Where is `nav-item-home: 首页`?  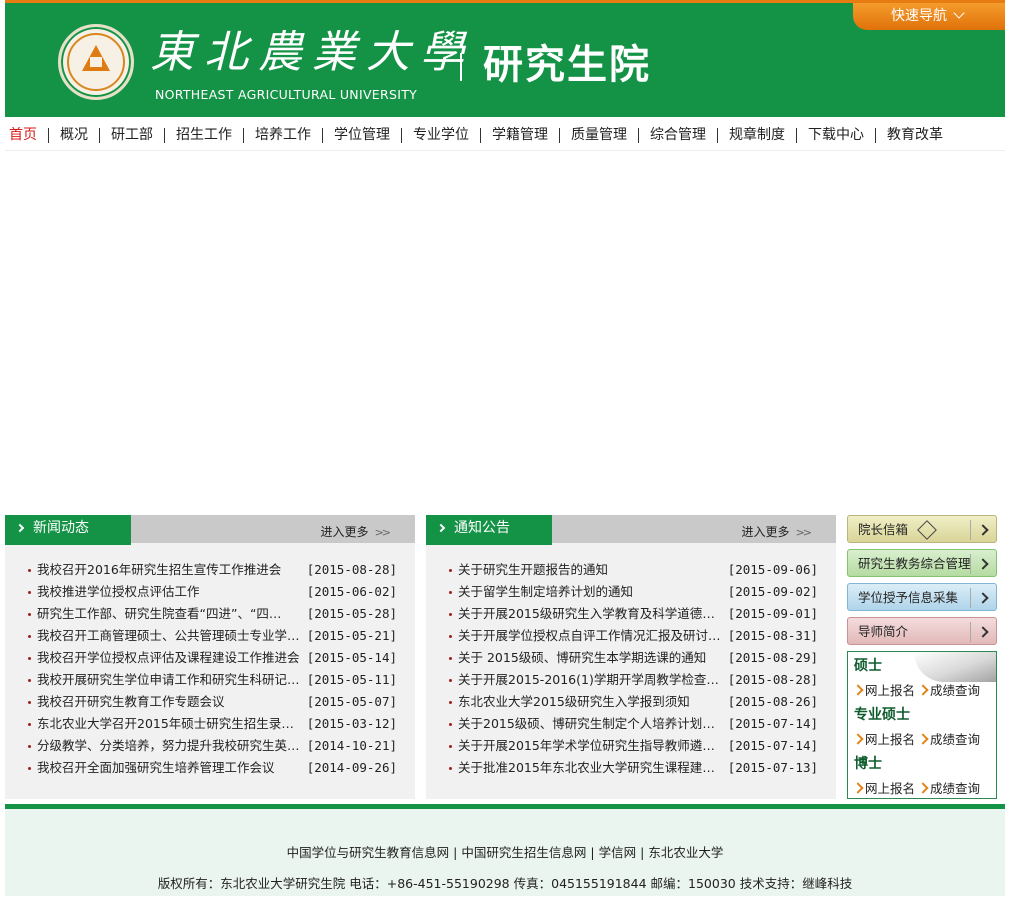 nav-item-home: 首页 is located at coordinates (26, 135).